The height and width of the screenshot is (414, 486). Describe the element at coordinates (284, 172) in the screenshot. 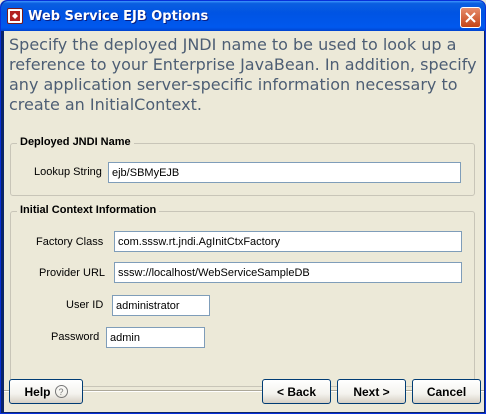

I see `lookup-string-input` at that location.